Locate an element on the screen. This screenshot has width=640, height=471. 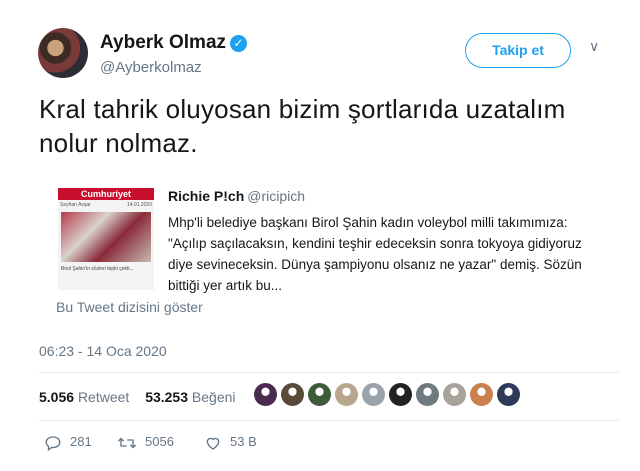
show-thread-link: Bu Tweet dizisini göster is located at coordinates (129, 307).